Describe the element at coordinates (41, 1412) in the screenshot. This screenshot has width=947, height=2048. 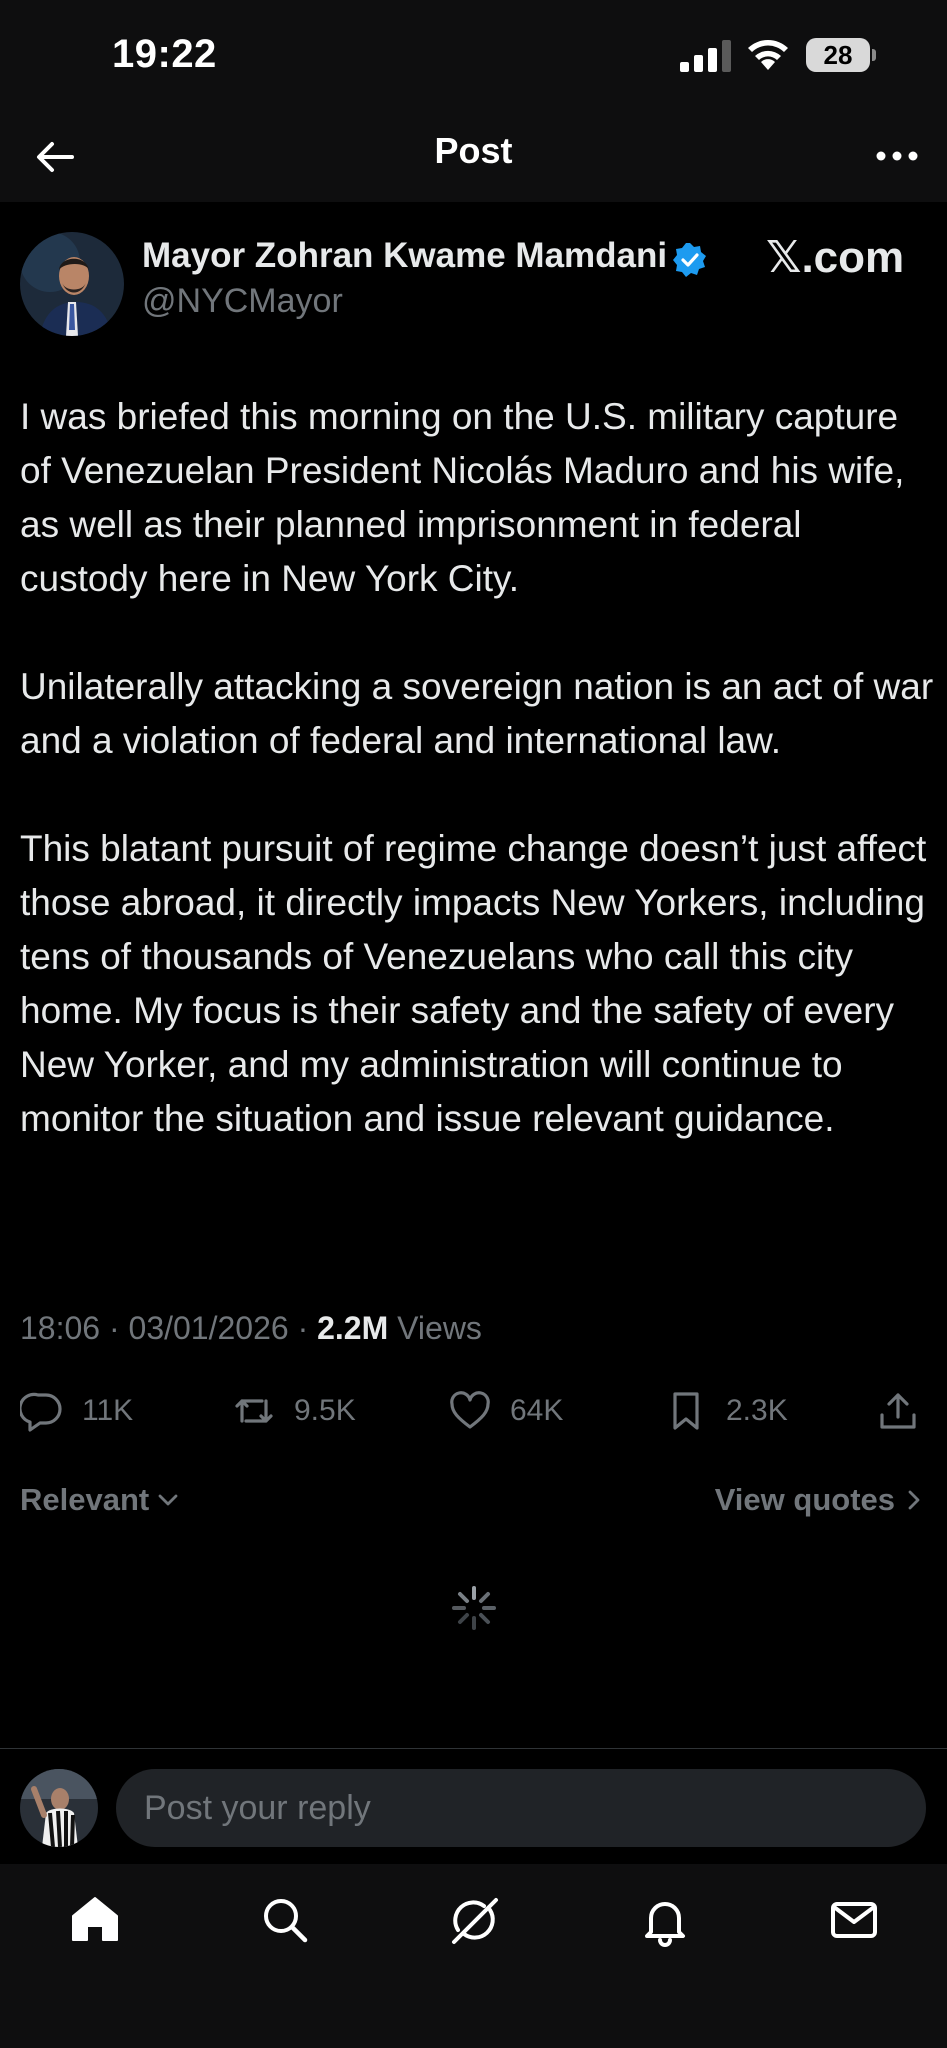
I see `reply-icon` at that location.